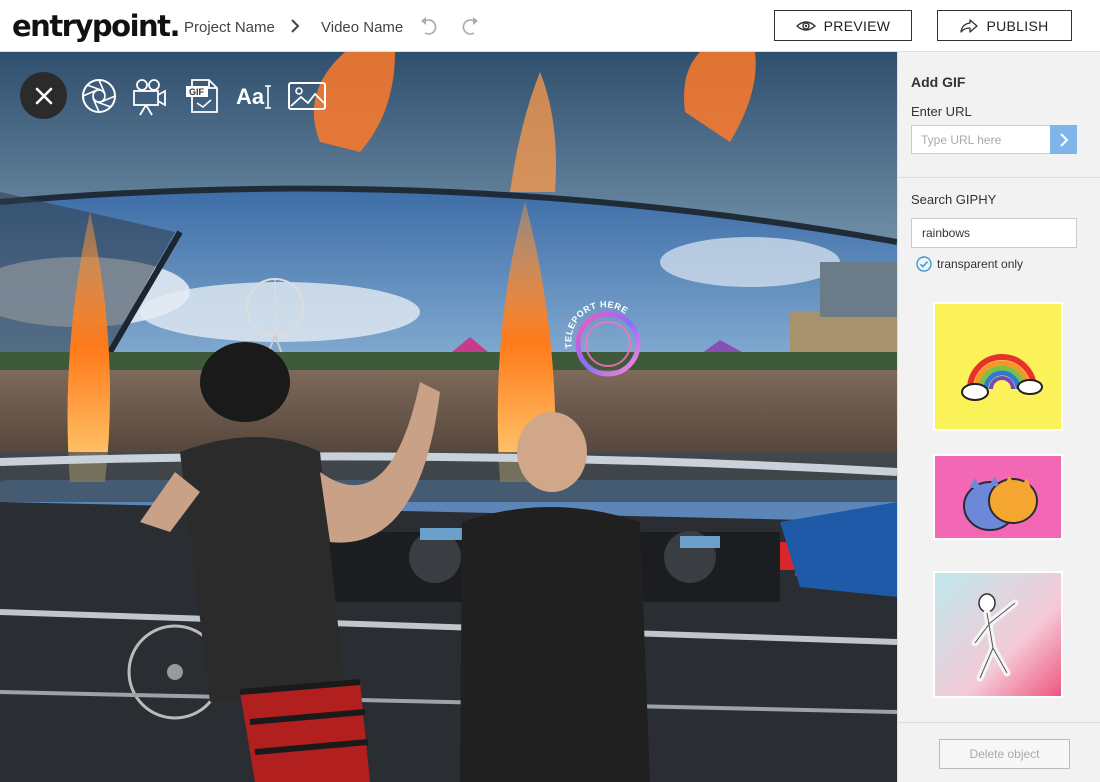  Describe the element at coordinates (96, 26) in the screenshot. I see `app-logo: entrypoint.` at that location.